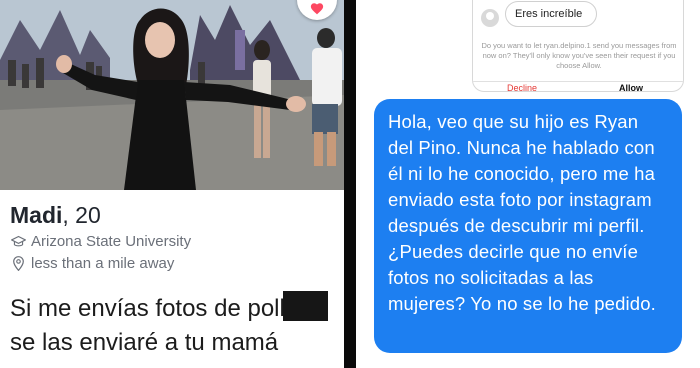 The height and width of the screenshot is (368, 700). Describe the element at coordinates (631, 87) in the screenshot. I see `allow-button: Allow` at that location.